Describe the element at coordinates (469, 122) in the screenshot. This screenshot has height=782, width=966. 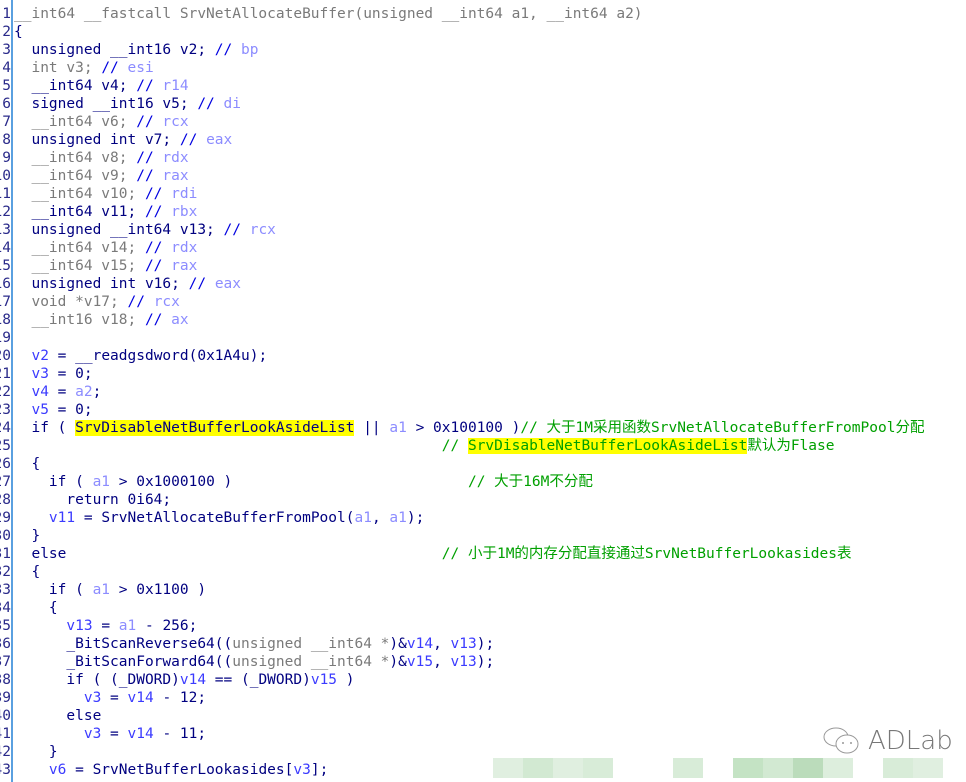
I see `code-line: __int64 v6; // rcx` at that location.